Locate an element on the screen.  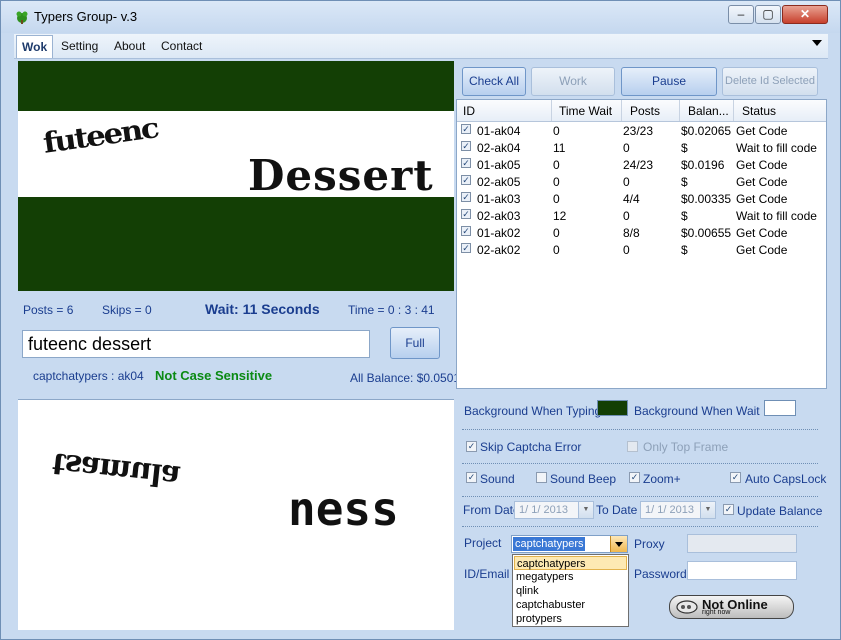
to-date-picker: 1/ 1/ 2013 ▼ is located at coordinates (678, 510).